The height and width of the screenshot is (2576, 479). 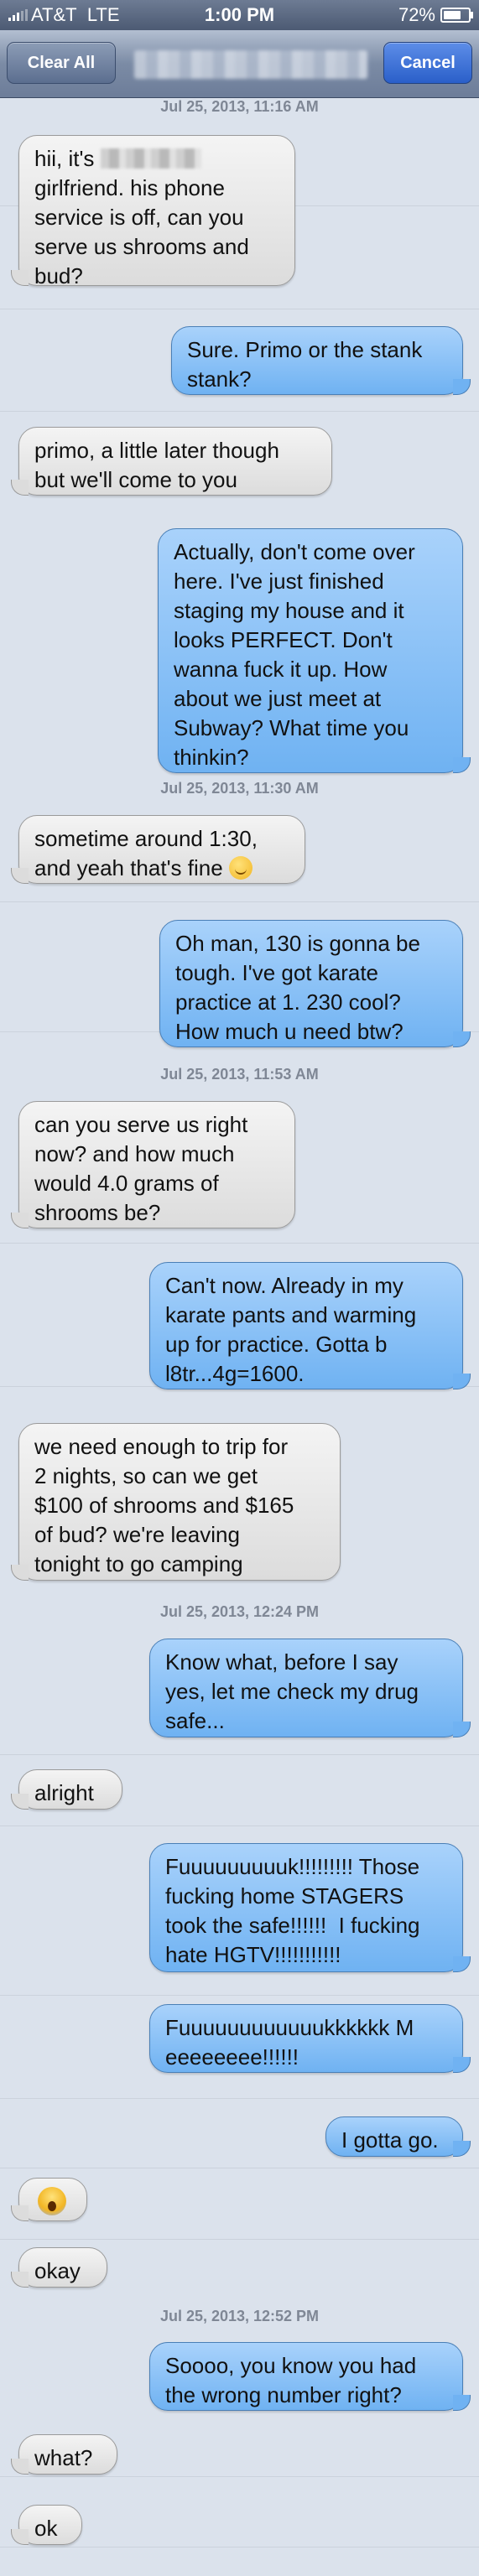 I want to click on contact-name-redacted, so click(x=251, y=64).